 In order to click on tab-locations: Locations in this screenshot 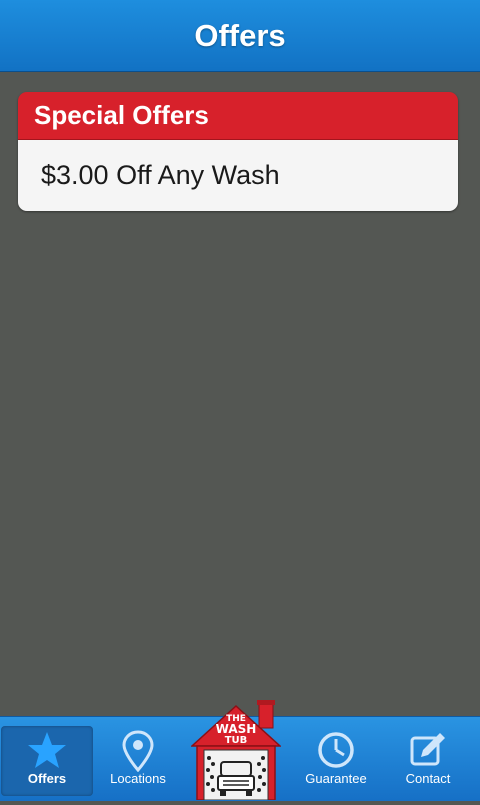, I will do `click(138, 761)`.